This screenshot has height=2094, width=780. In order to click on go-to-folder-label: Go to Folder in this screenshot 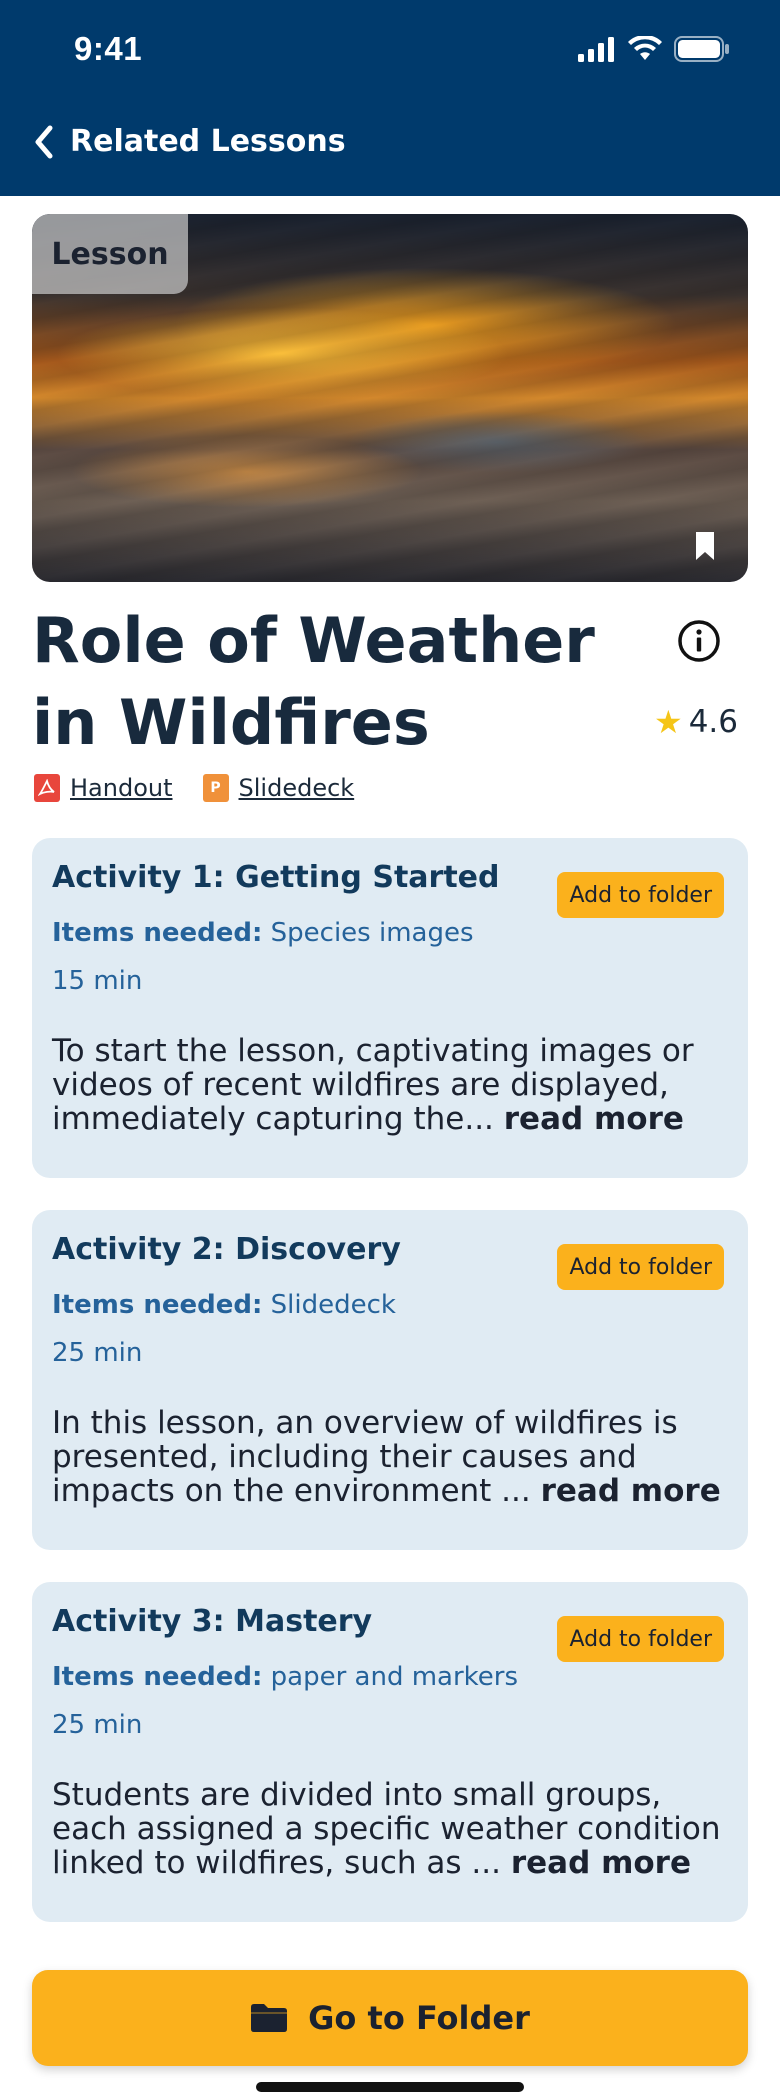, I will do `click(419, 2018)`.